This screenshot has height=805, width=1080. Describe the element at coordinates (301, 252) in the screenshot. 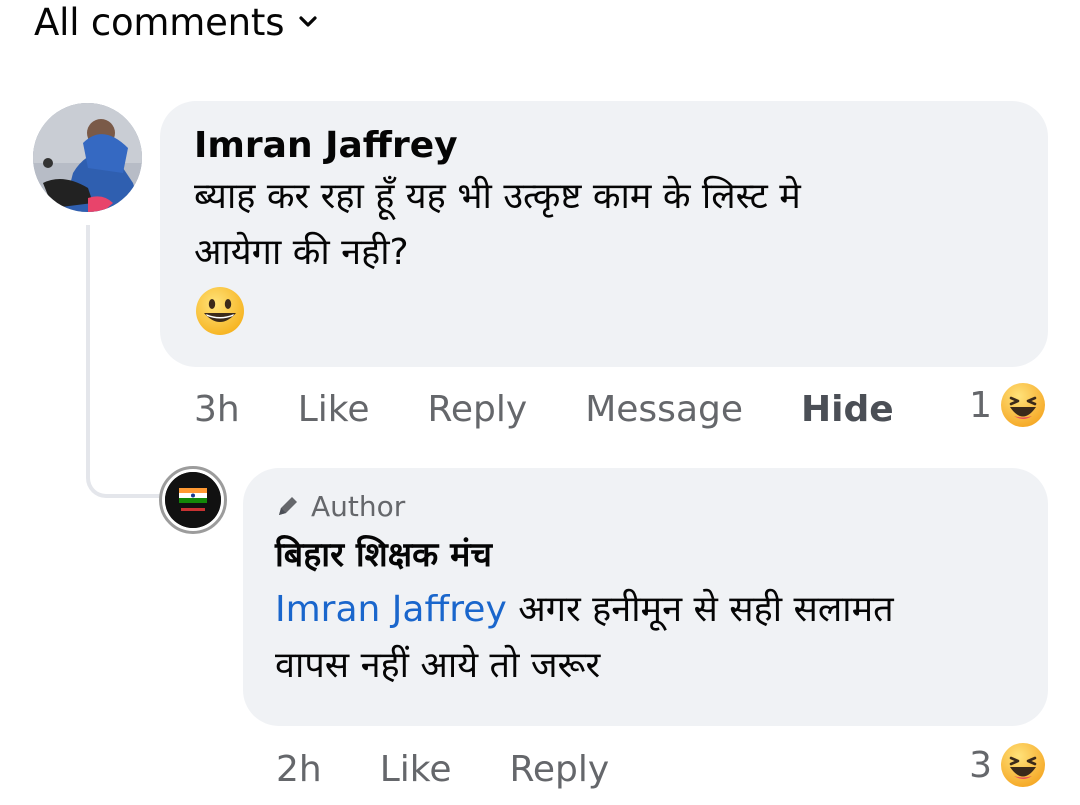

I see `comment-text-line: आयेगा की नही?` at that location.